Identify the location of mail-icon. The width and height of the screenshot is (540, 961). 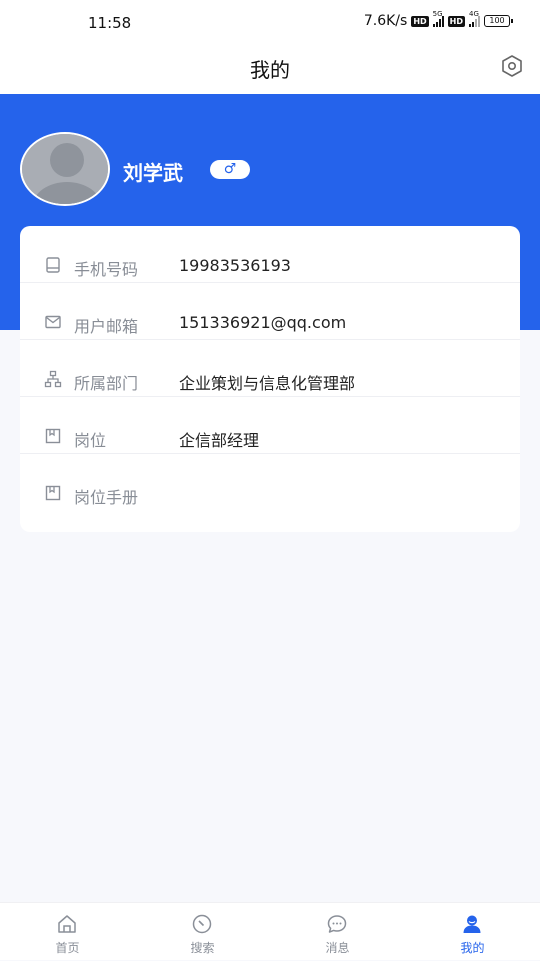
(53, 322).